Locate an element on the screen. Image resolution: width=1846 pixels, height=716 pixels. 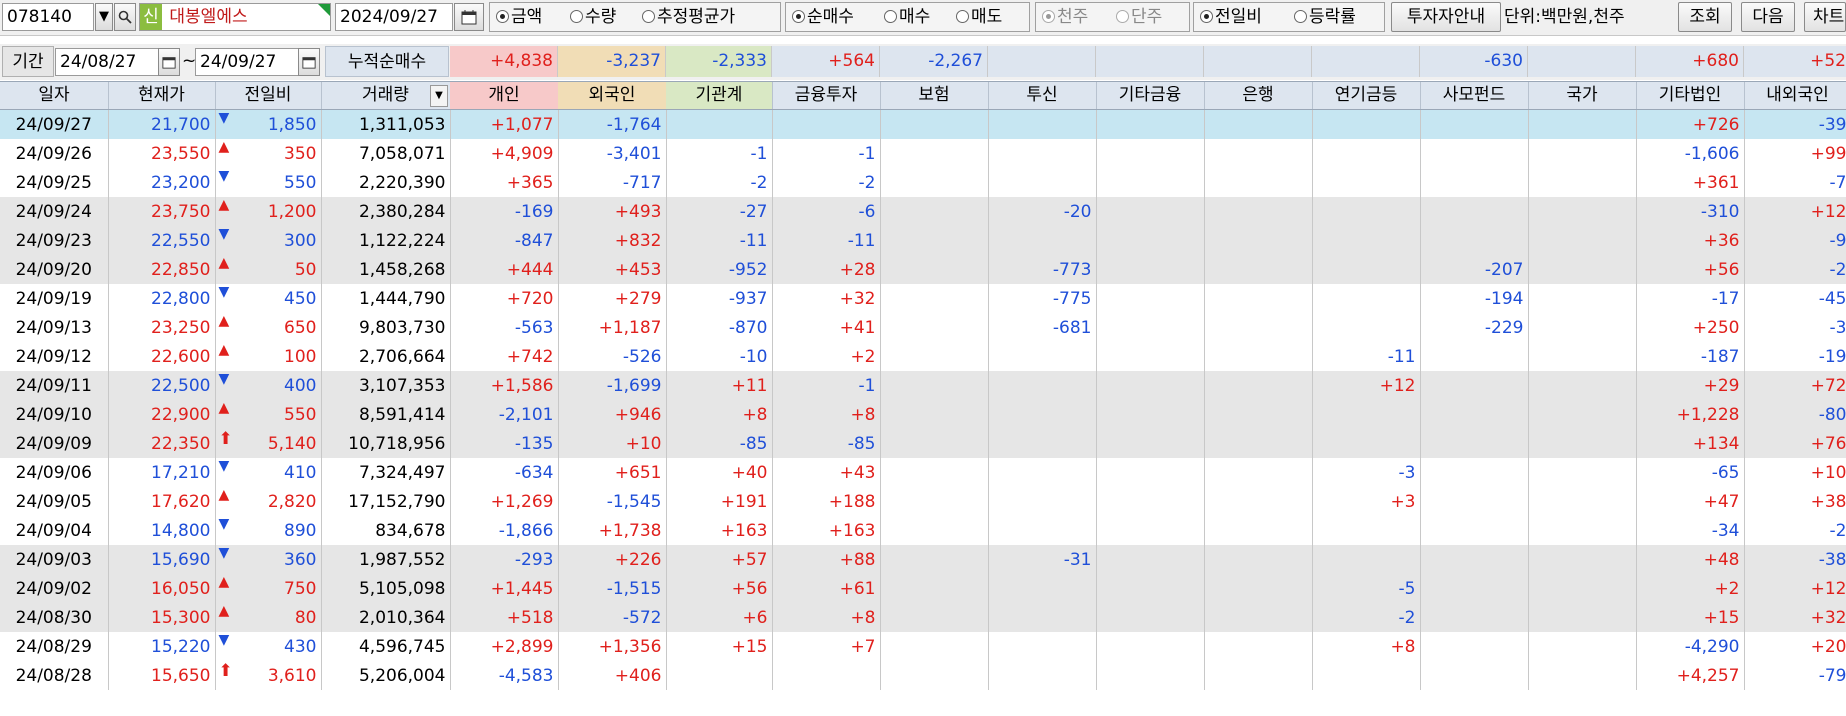
radio-quantity: 수량 is located at coordinates (593, 17).